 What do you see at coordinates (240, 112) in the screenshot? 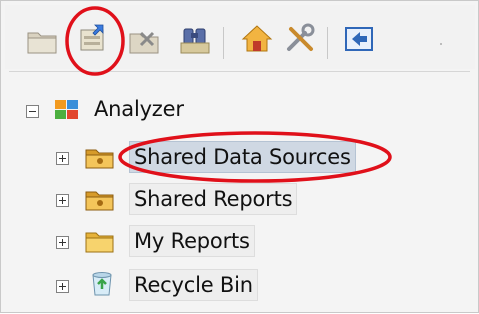
I see `tree-root: Analyzer` at bounding box center [240, 112].